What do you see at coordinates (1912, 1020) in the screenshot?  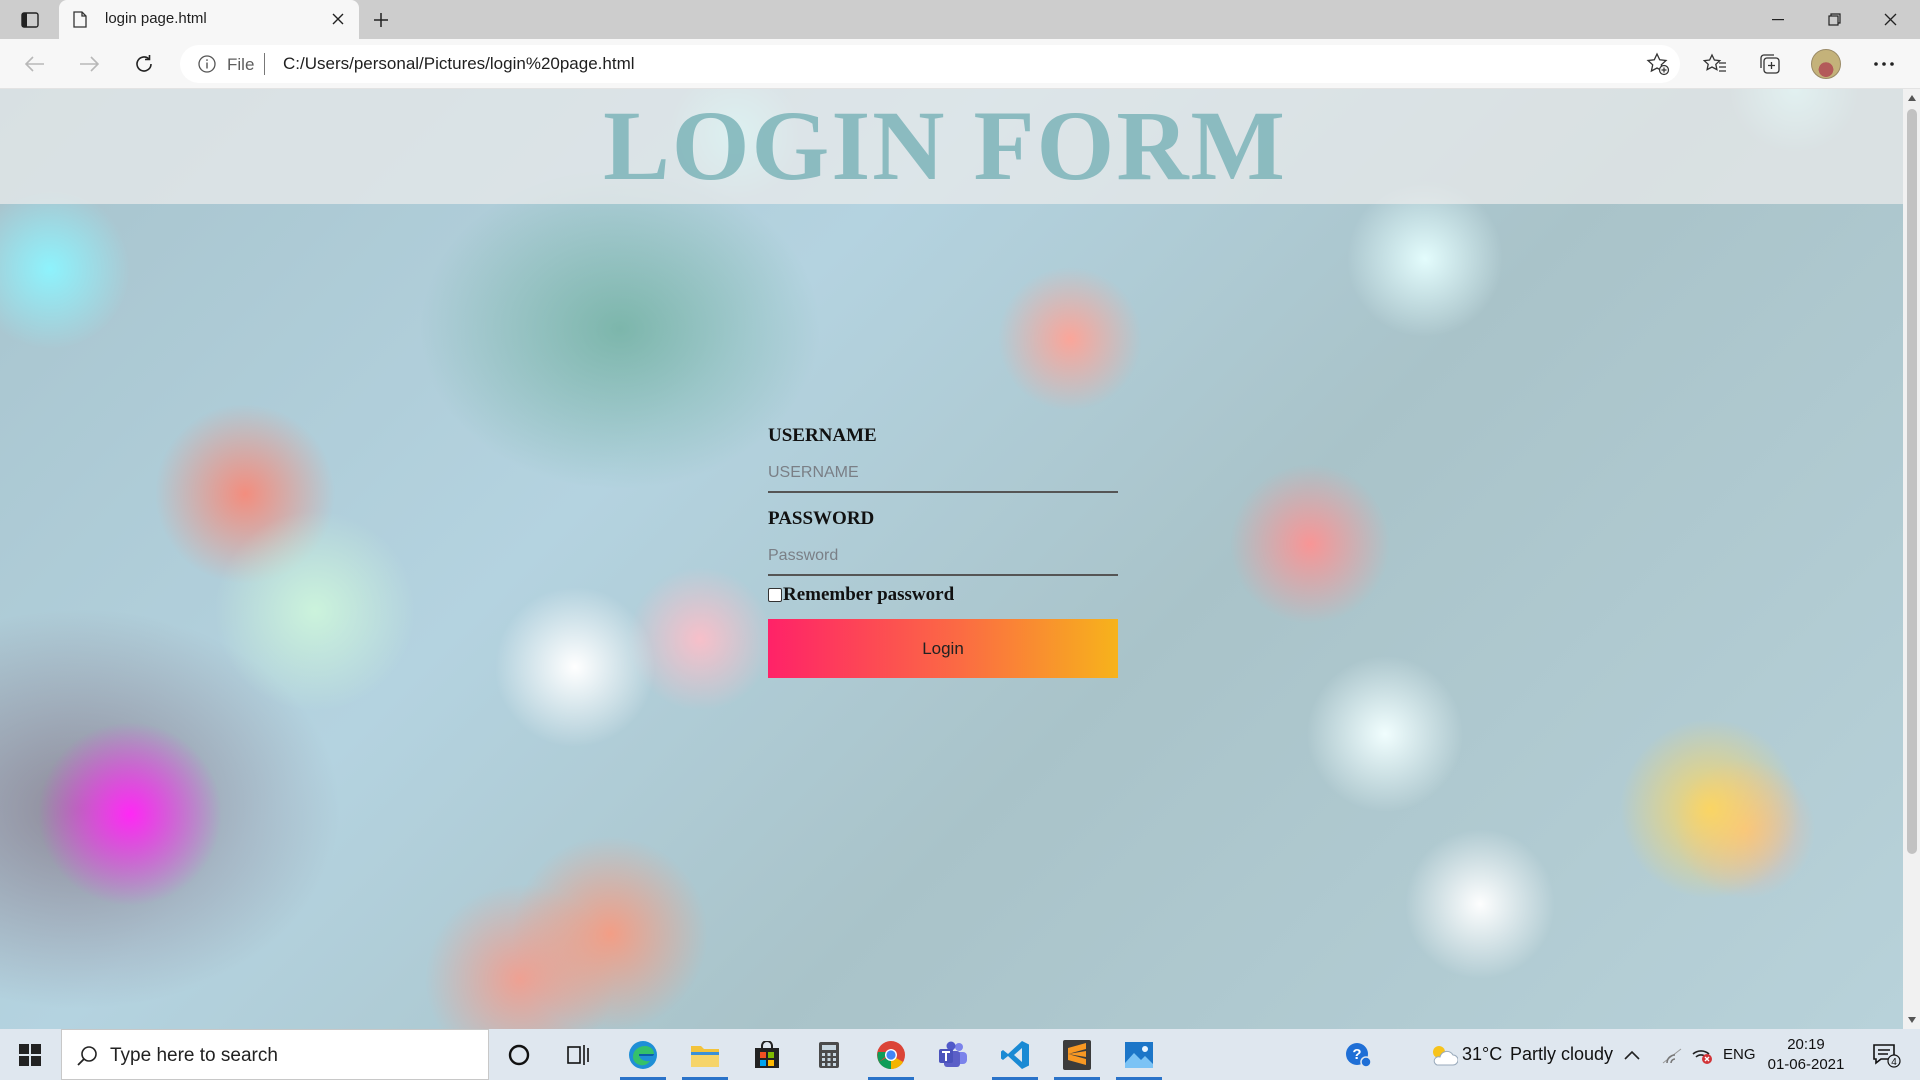 I see `scroll-down-icon` at bounding box center [1912, 1020].